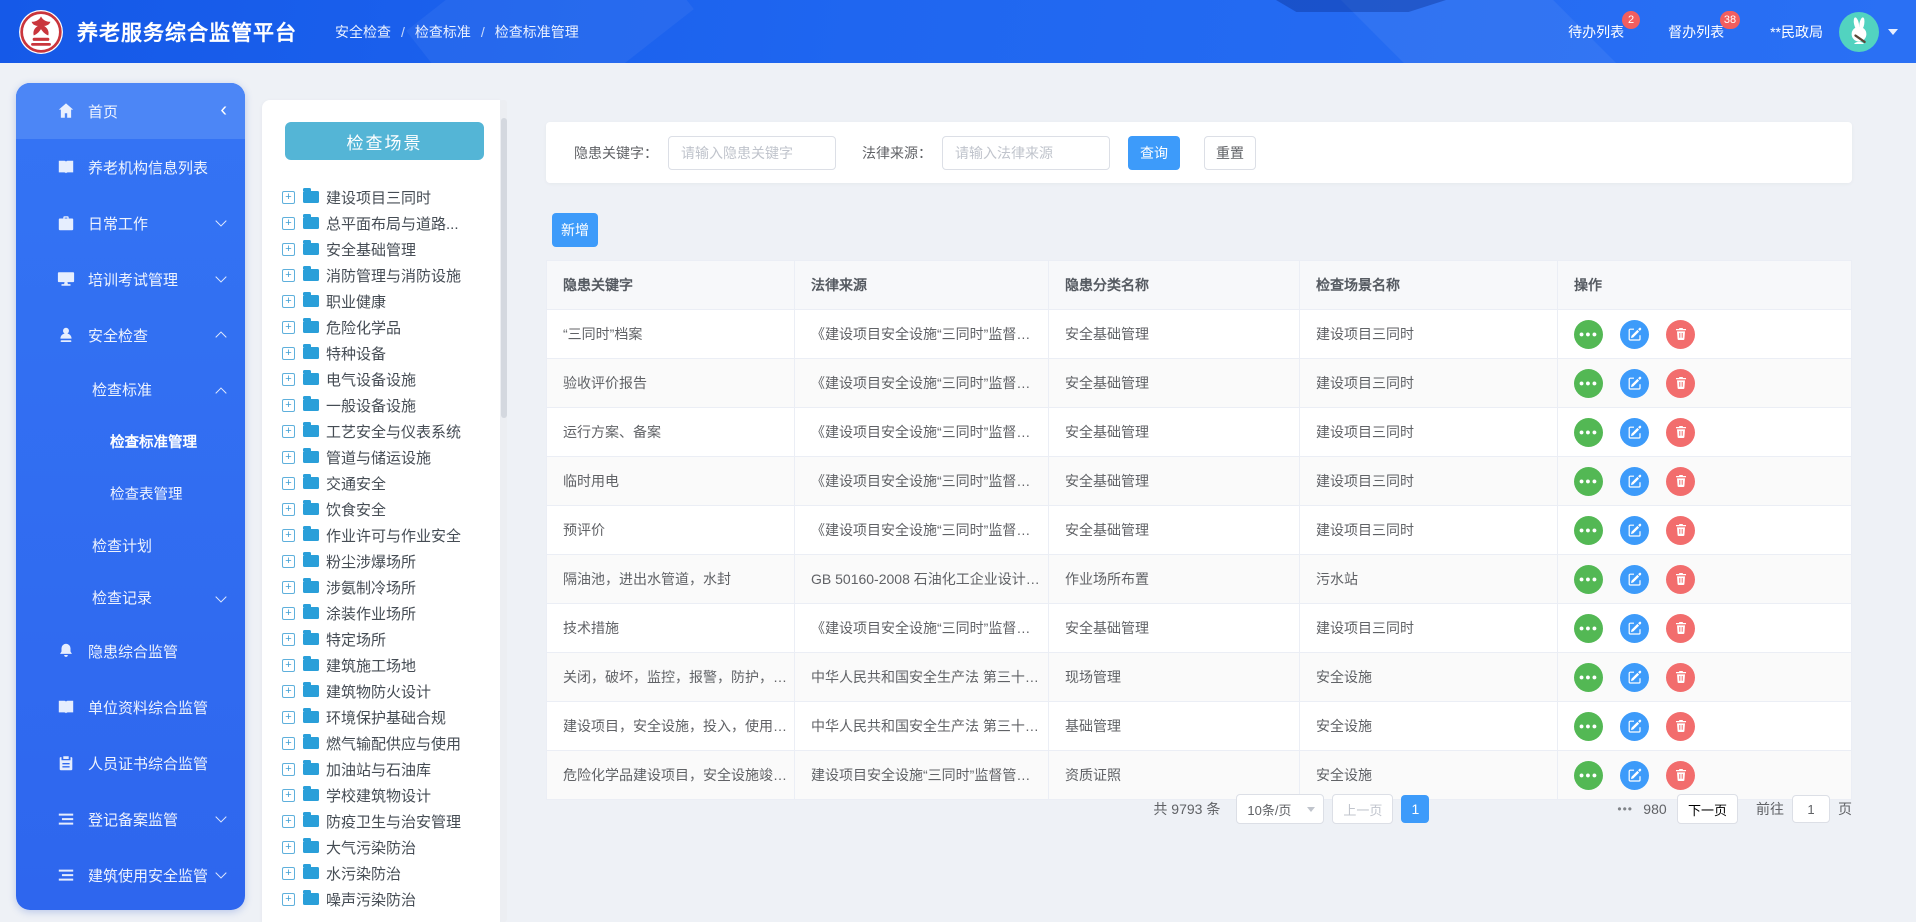 This screenshot has width=1916, height=922. What do you see at coordinates (503, 268) in the screenshot?
I see `tree-scrollbar-thumb` at bounding box center [503, 268].